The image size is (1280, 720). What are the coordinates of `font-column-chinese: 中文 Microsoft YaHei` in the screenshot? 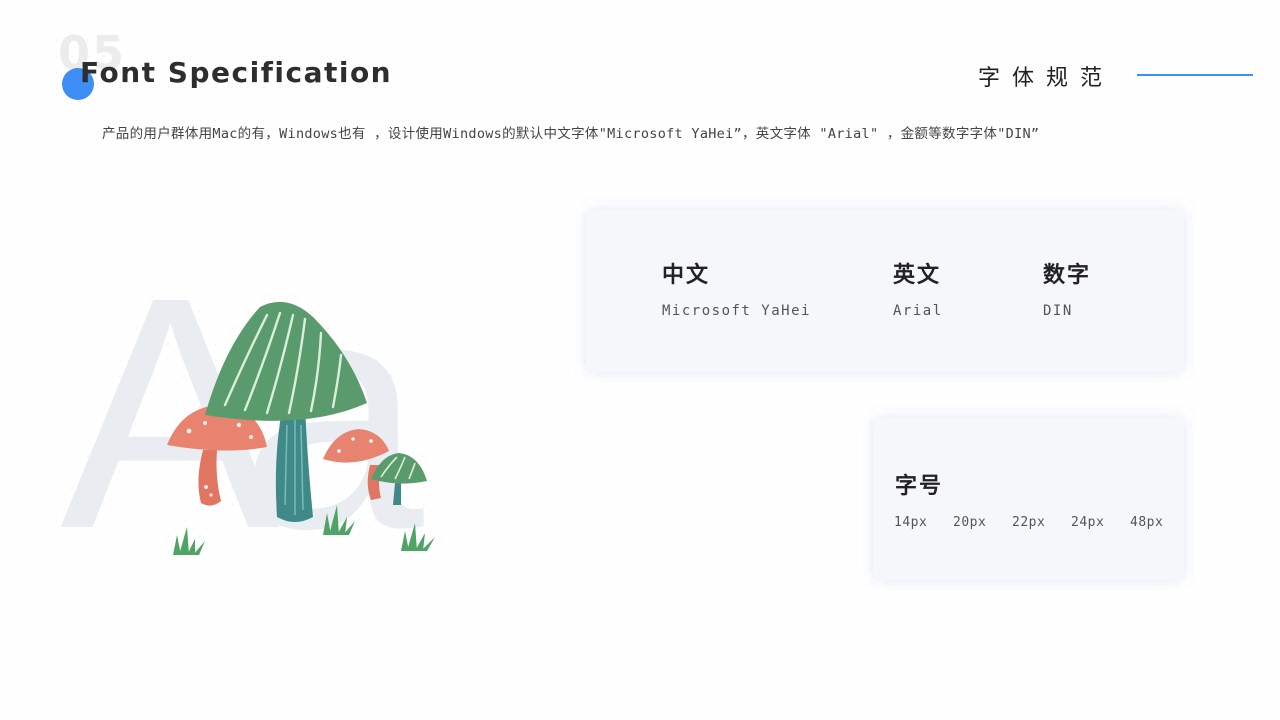 It's located at (736, 288).